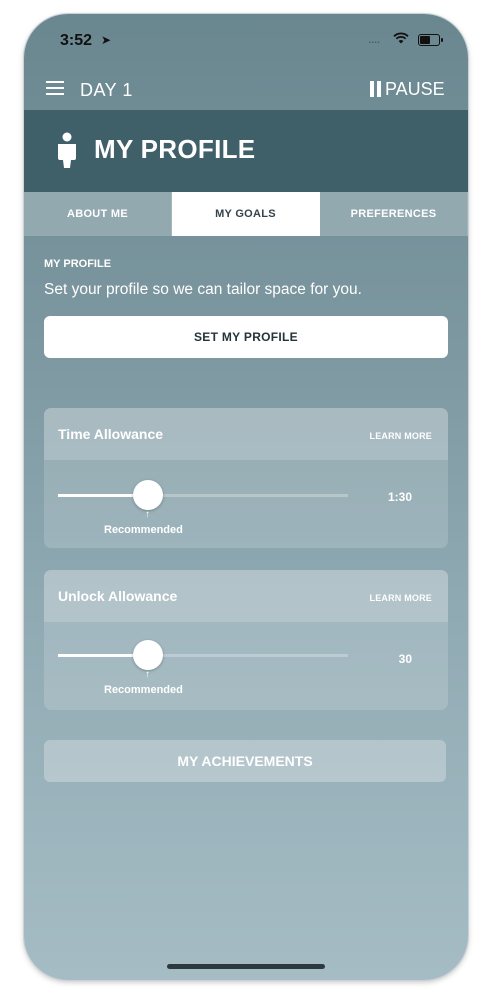  What do you see at coordinates (246, 337) in the screenshot?
I see `set-profile-button: SET MY PROFILE` at bounding box center [246, 337].